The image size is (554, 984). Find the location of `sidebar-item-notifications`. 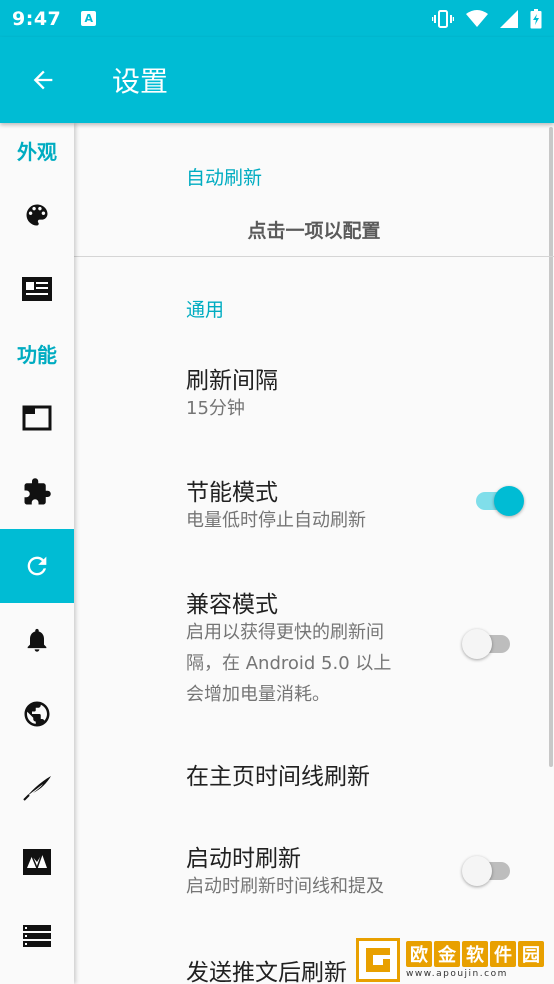

sidebar-item-notifications is located at coordinates (37, 640).